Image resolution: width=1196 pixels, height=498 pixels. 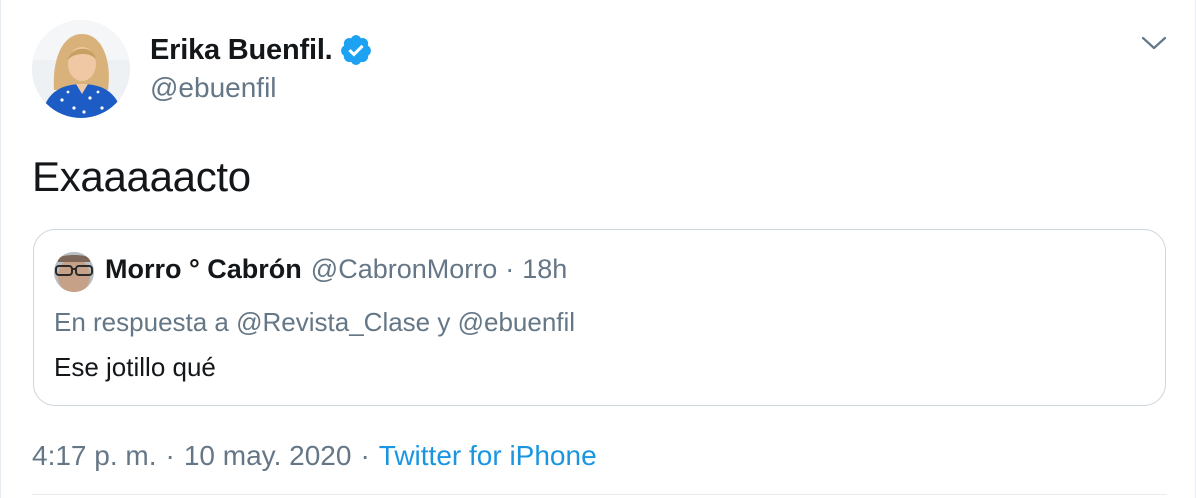 I want to click on chevron-down-icon, so click(x=1154, y=43).